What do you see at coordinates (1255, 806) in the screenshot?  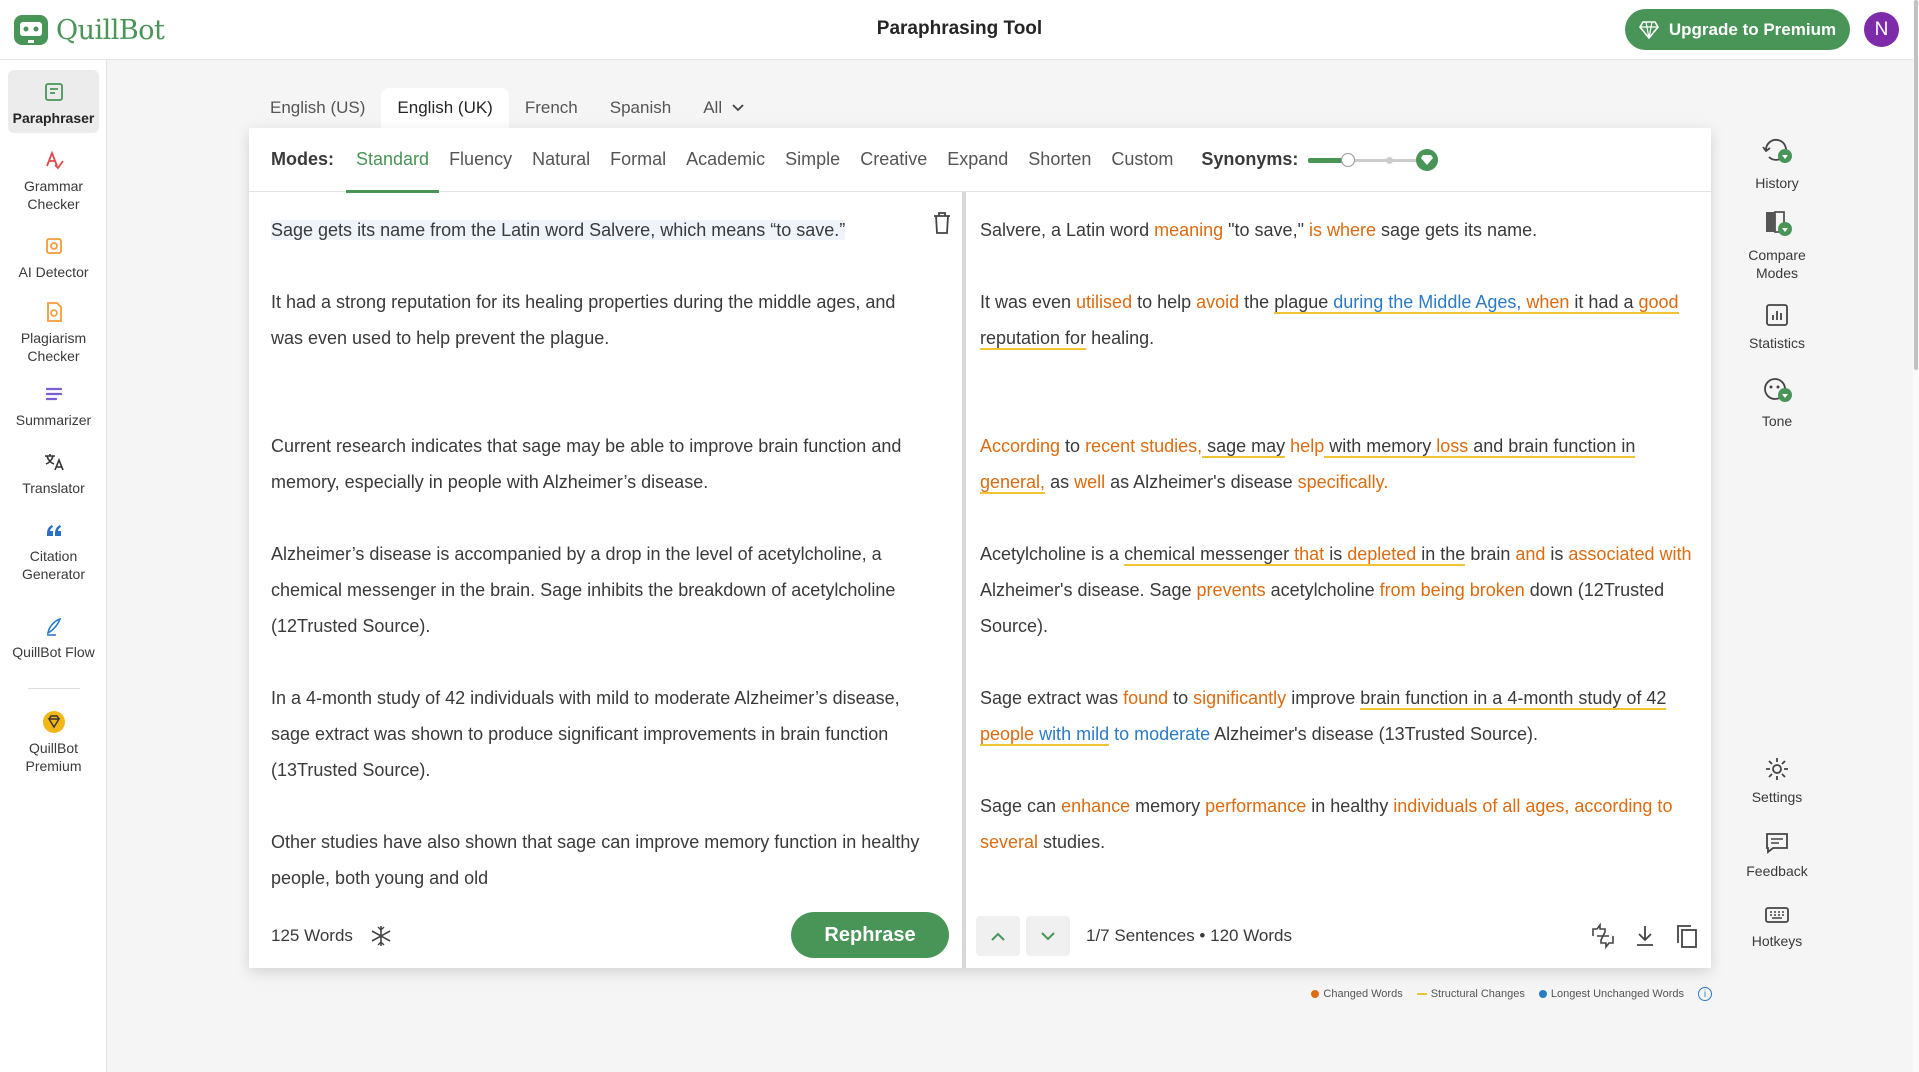 I see `changed-word: performance` at bounding box center [1255, 806].